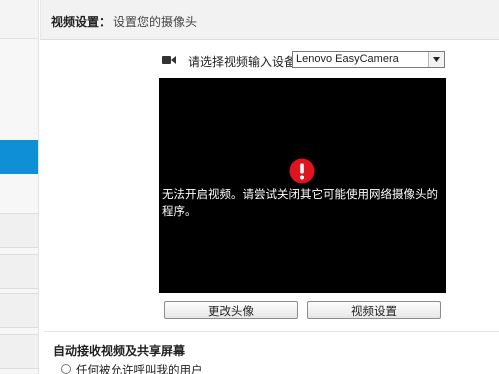 The image size is (499, 374). What do you see at coordinates (66, 369) in the screenshot?
I see `radio-button` at bounding box center [66, 369].